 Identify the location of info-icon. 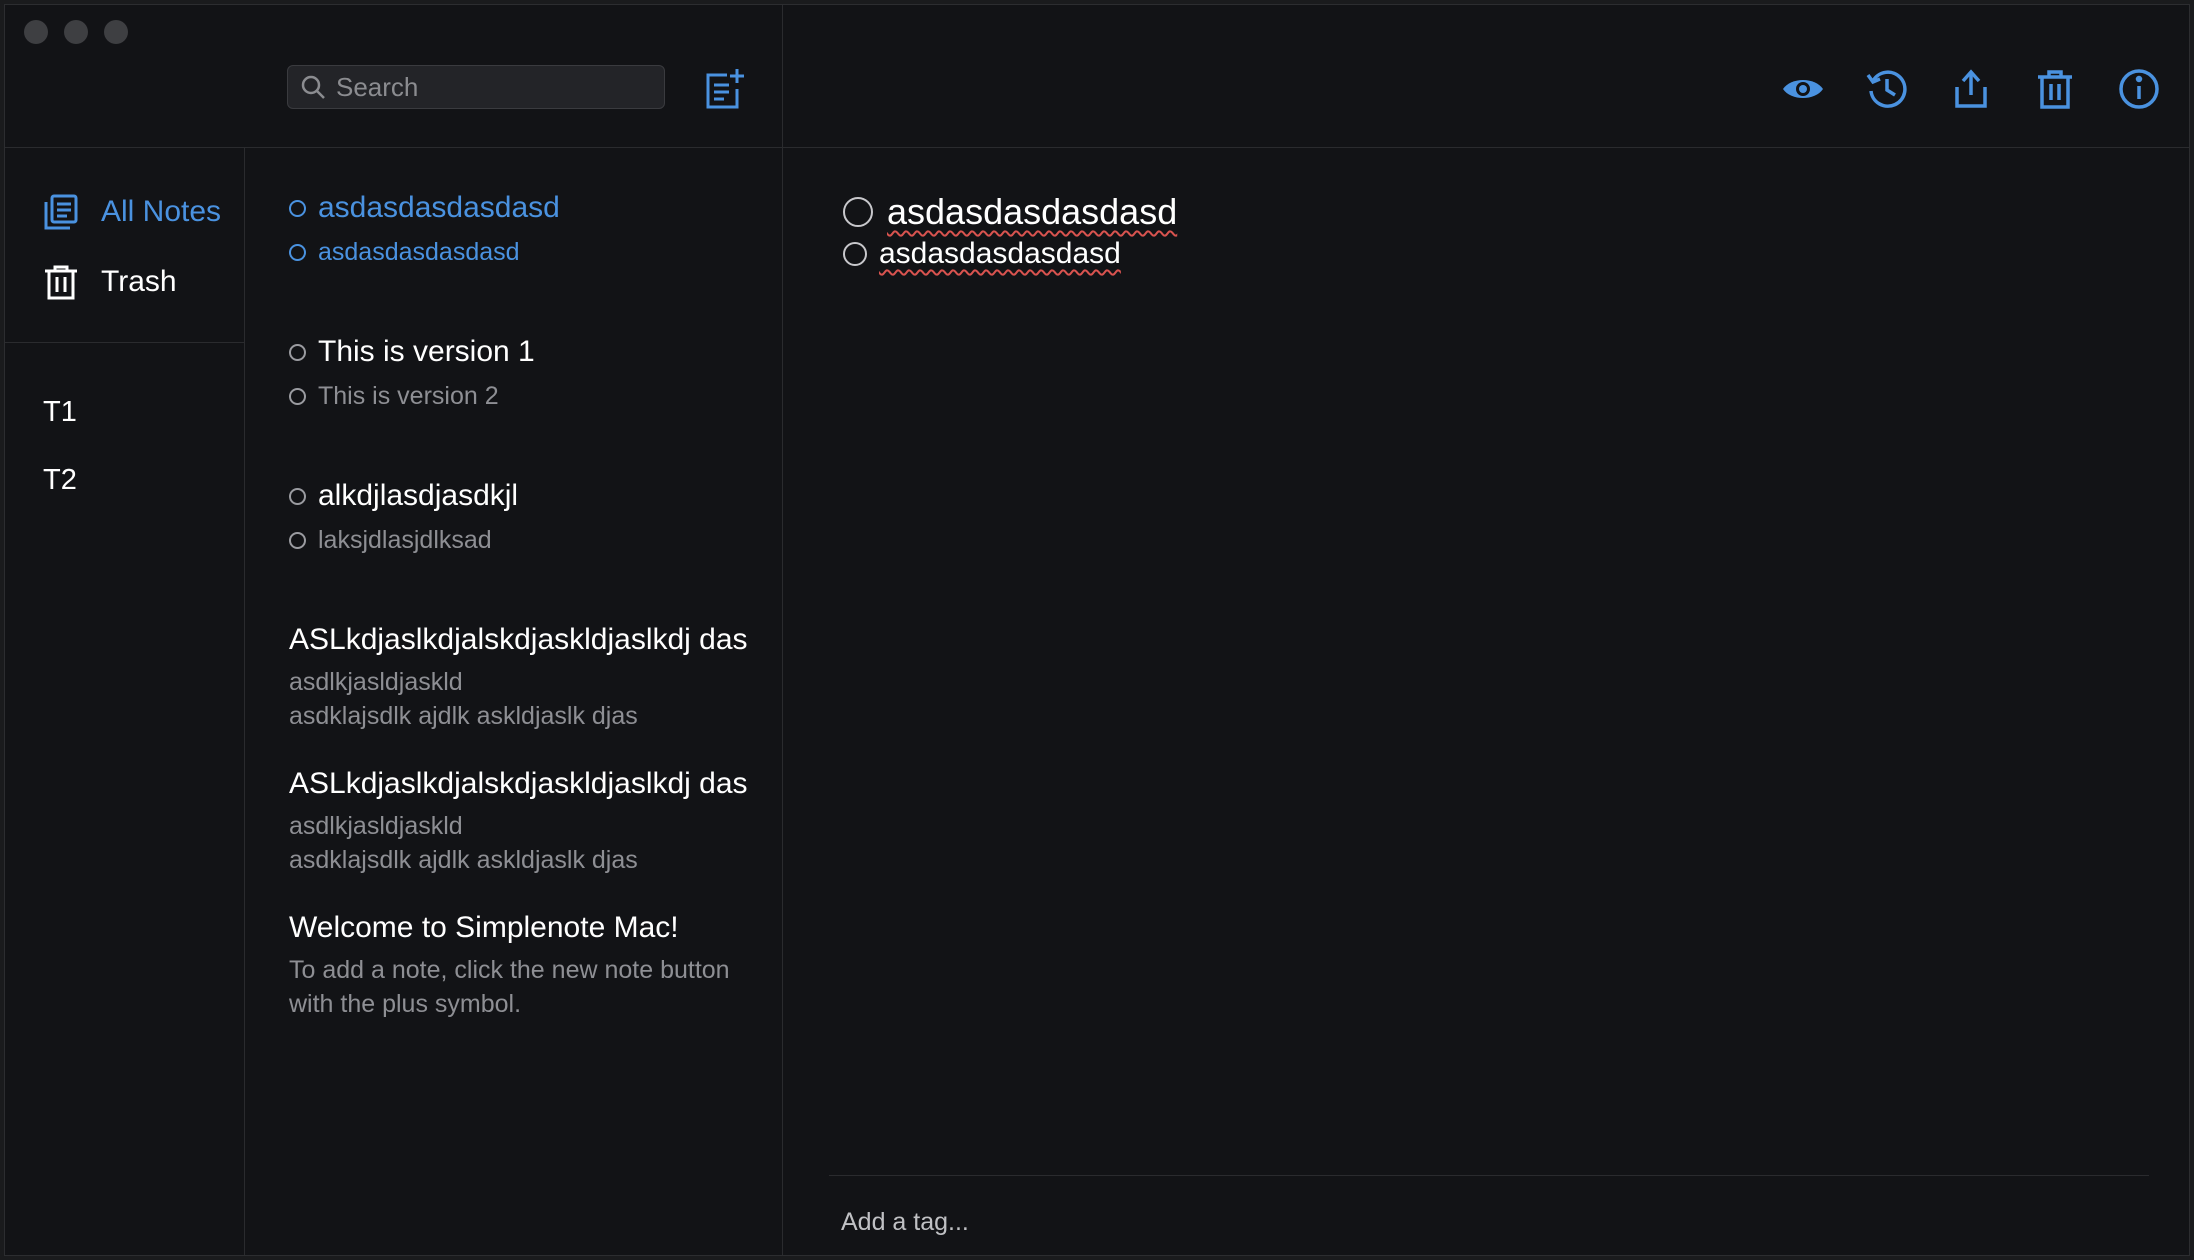
(2139, 89).